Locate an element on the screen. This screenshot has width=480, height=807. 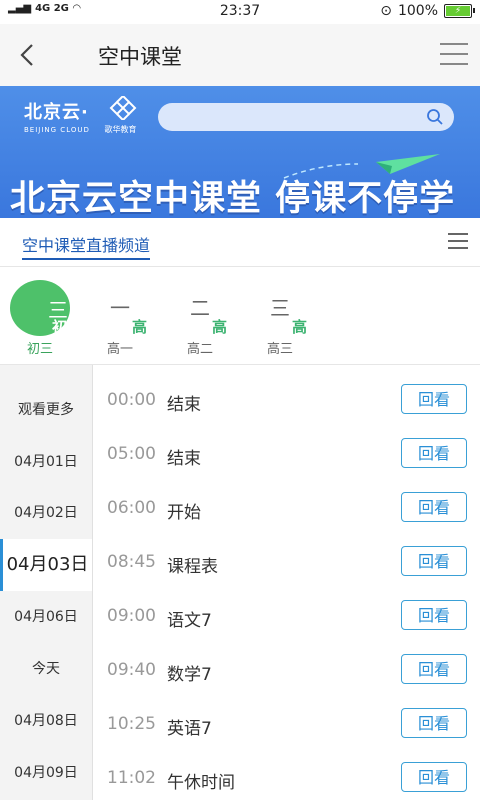
schedule-row: 05:00 结束 回看 is located at coordinates (286, 456).